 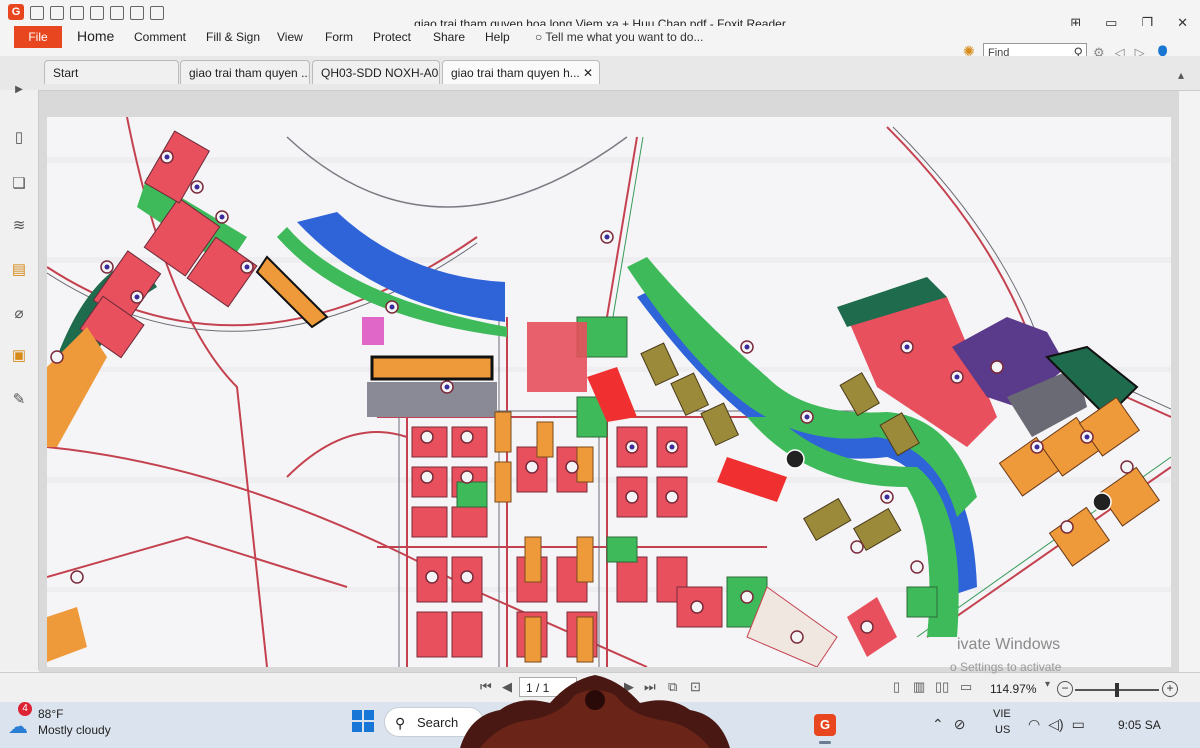 What do you see at coordinates (111, 72) in the screenshot?
I see `tab-start: Start` at bounding box center [111, 72].